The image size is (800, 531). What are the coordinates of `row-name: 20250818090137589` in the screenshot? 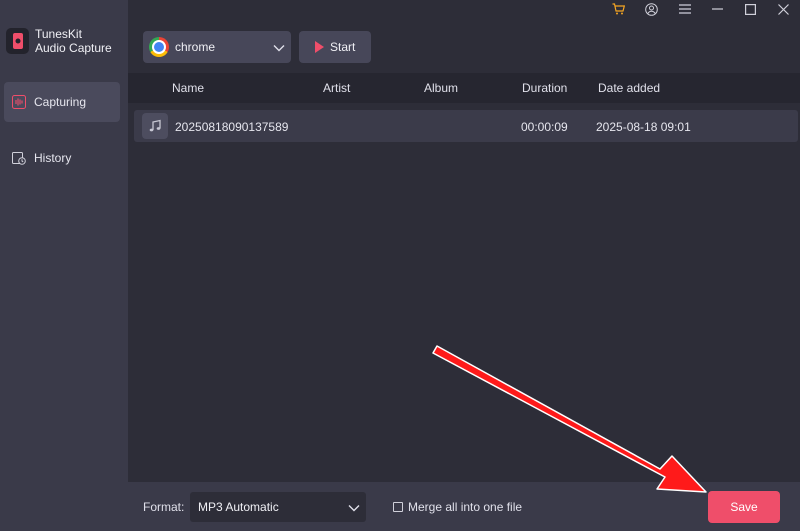 It's located at (232, 127).